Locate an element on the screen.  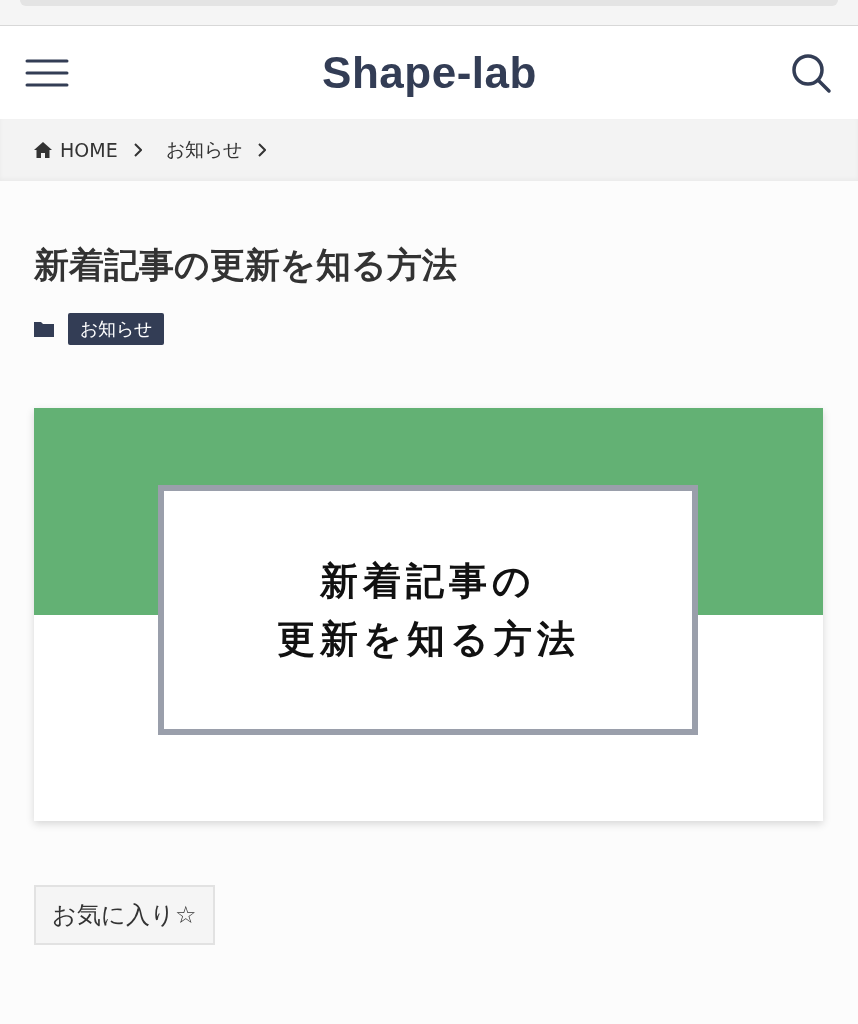
site-title: Shape-lab is located at coordinates (429, 72).